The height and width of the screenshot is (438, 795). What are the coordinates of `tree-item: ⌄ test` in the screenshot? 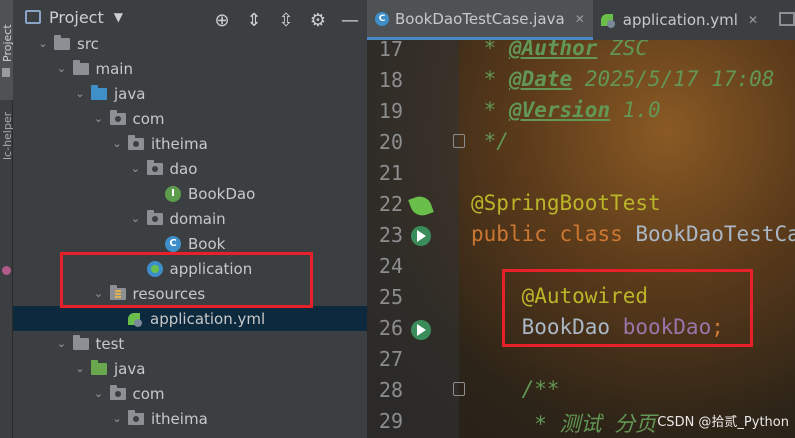 It's located at (190, 343).